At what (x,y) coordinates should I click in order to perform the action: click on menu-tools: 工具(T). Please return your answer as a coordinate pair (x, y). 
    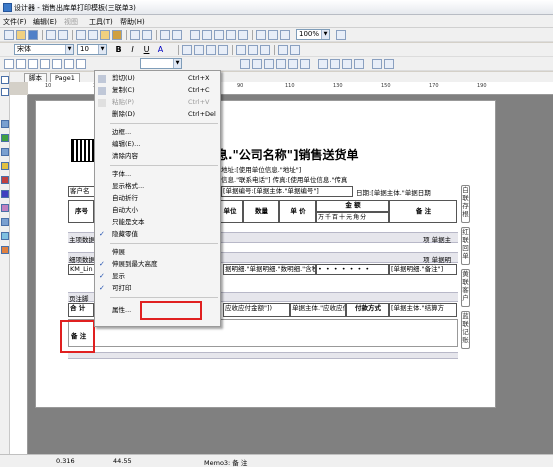
    Looking at the image, I should click on (101, 22).